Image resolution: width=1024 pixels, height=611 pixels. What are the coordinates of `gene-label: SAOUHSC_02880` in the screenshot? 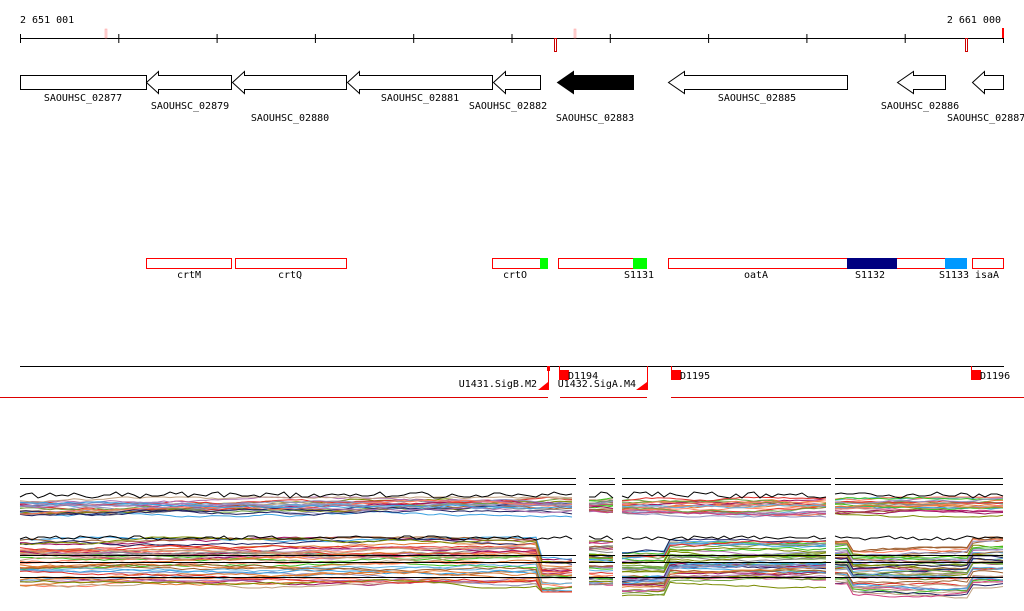 It's located at (290, 118).